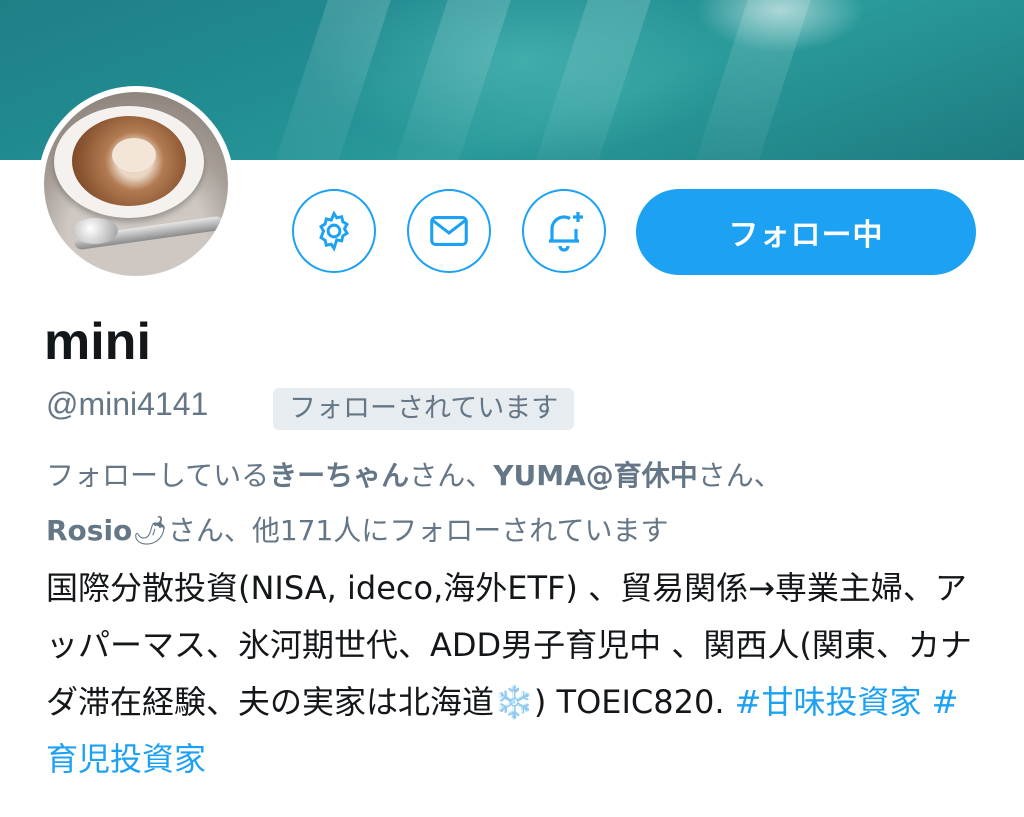  I want to click on settings-button, so click(334, 231).